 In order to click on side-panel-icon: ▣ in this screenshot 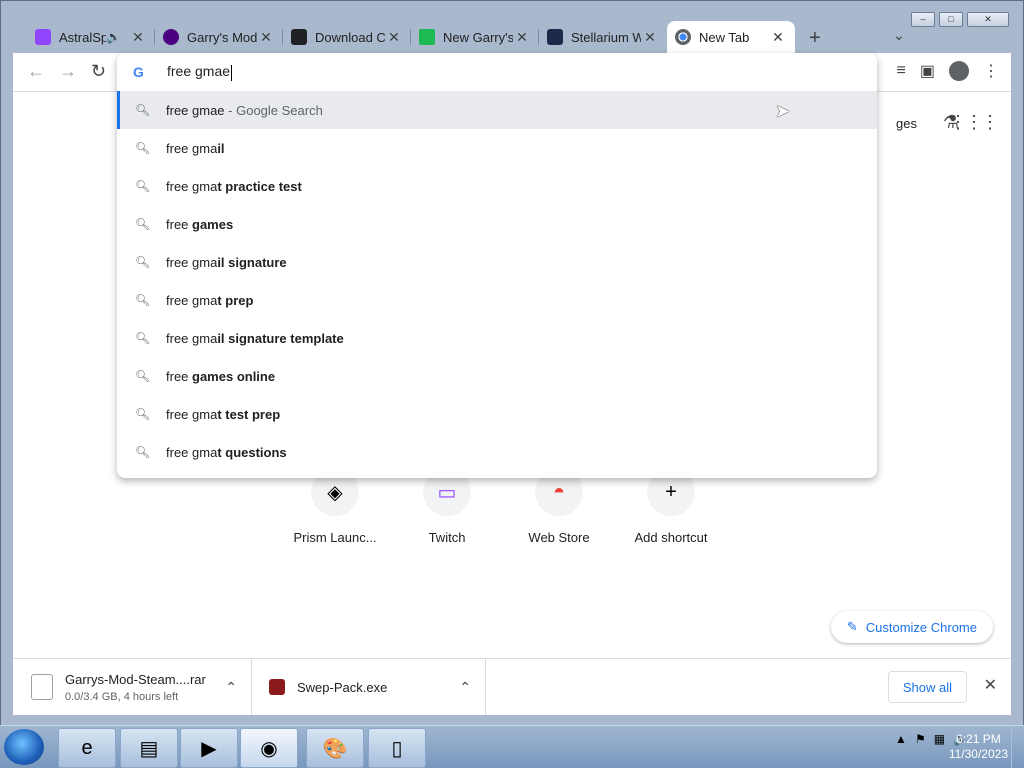, I will do `click(927, 71)`.